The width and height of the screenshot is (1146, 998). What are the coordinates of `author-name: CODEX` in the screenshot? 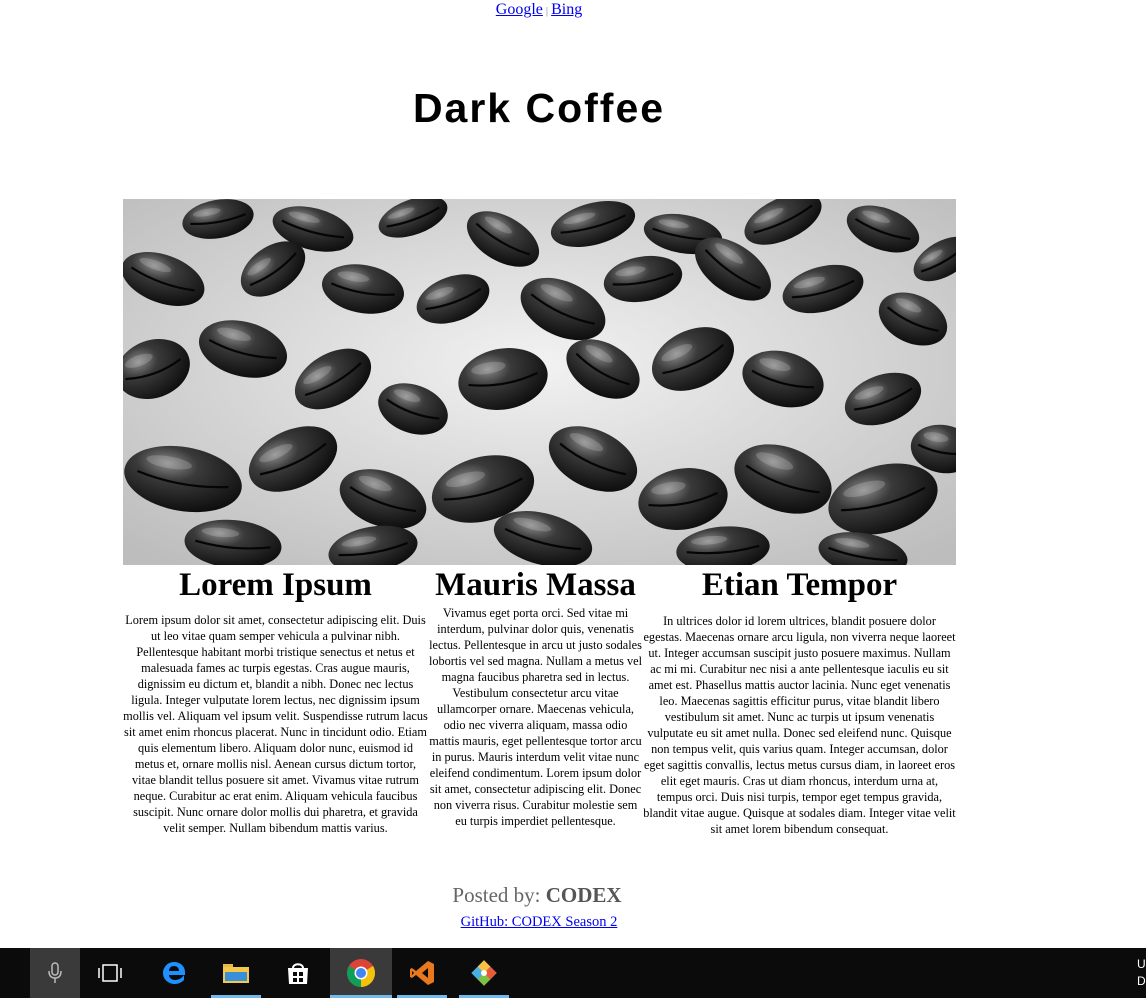 It's located at (583, 895).